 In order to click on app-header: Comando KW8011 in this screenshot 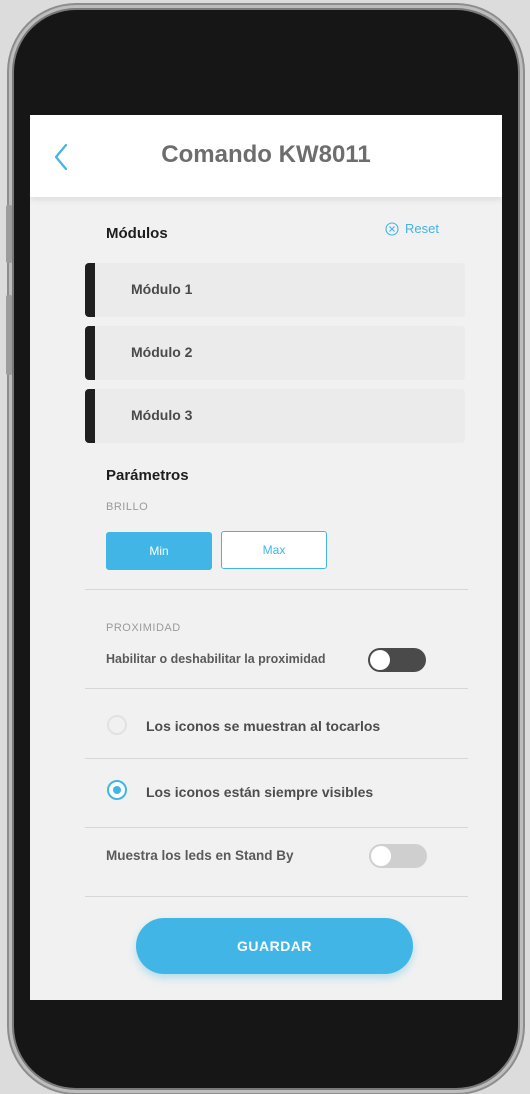, I will do `click(266, 156)`.